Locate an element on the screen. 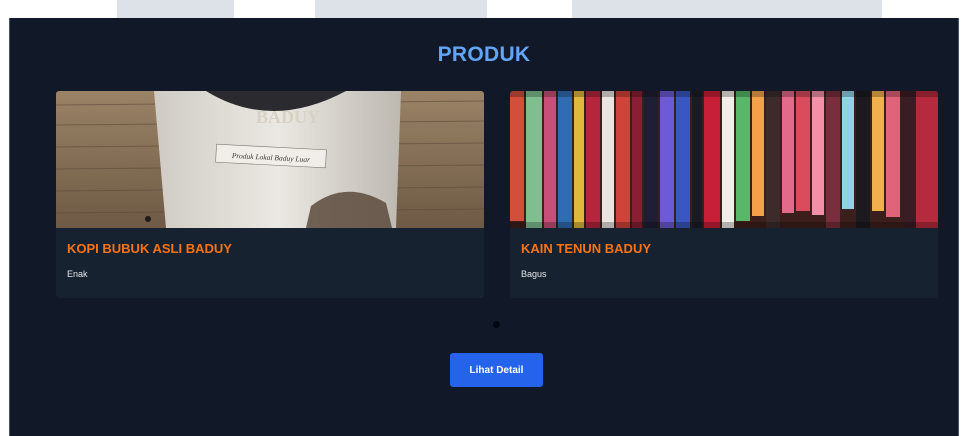 The width and height of the screenshot is (967, 436). product-title: KAIN TENUN BADUY is located at coordinates (586, 248).